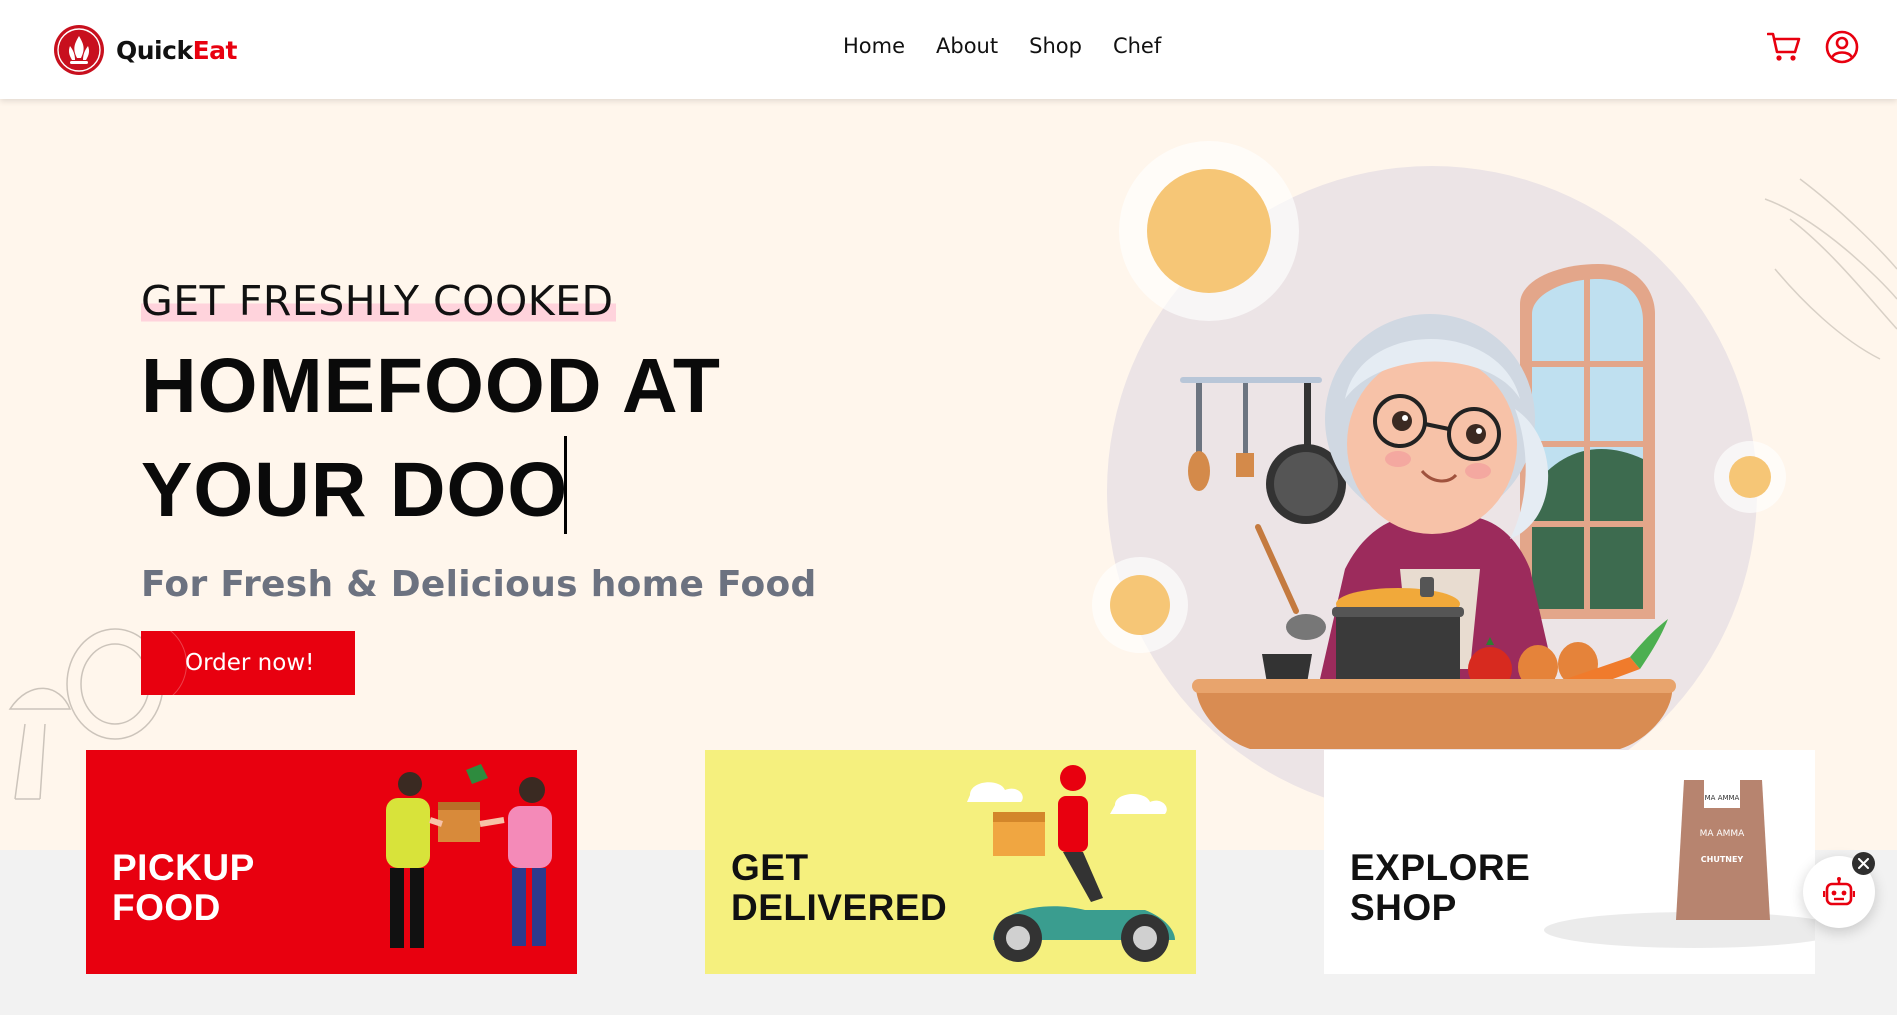  I want to click on pickup-food-title-line1: PICKUP, so click(183, 867).